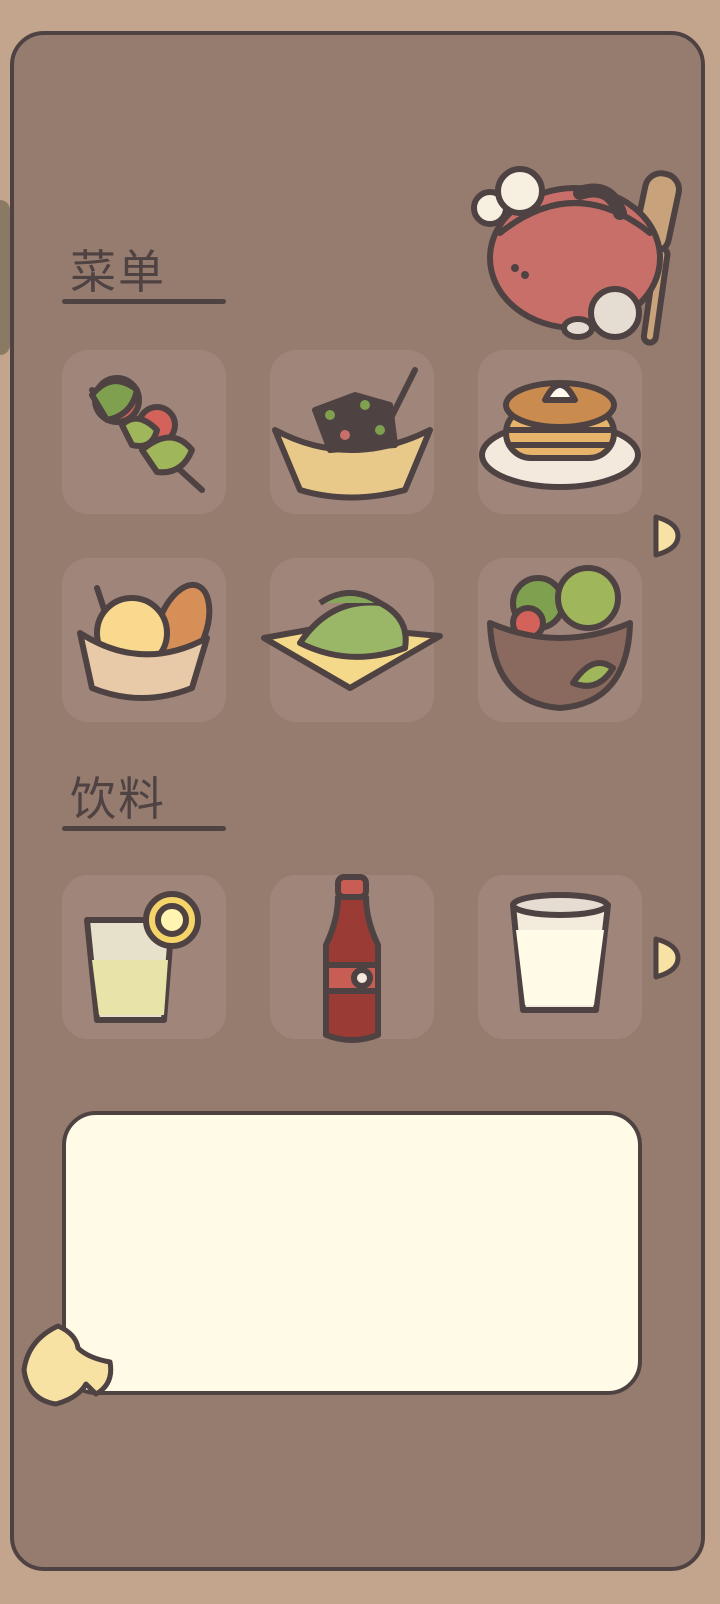  Describe the element at coordinates (144, 828) in the screenshot. I see `drinks-title-underline` at that location.